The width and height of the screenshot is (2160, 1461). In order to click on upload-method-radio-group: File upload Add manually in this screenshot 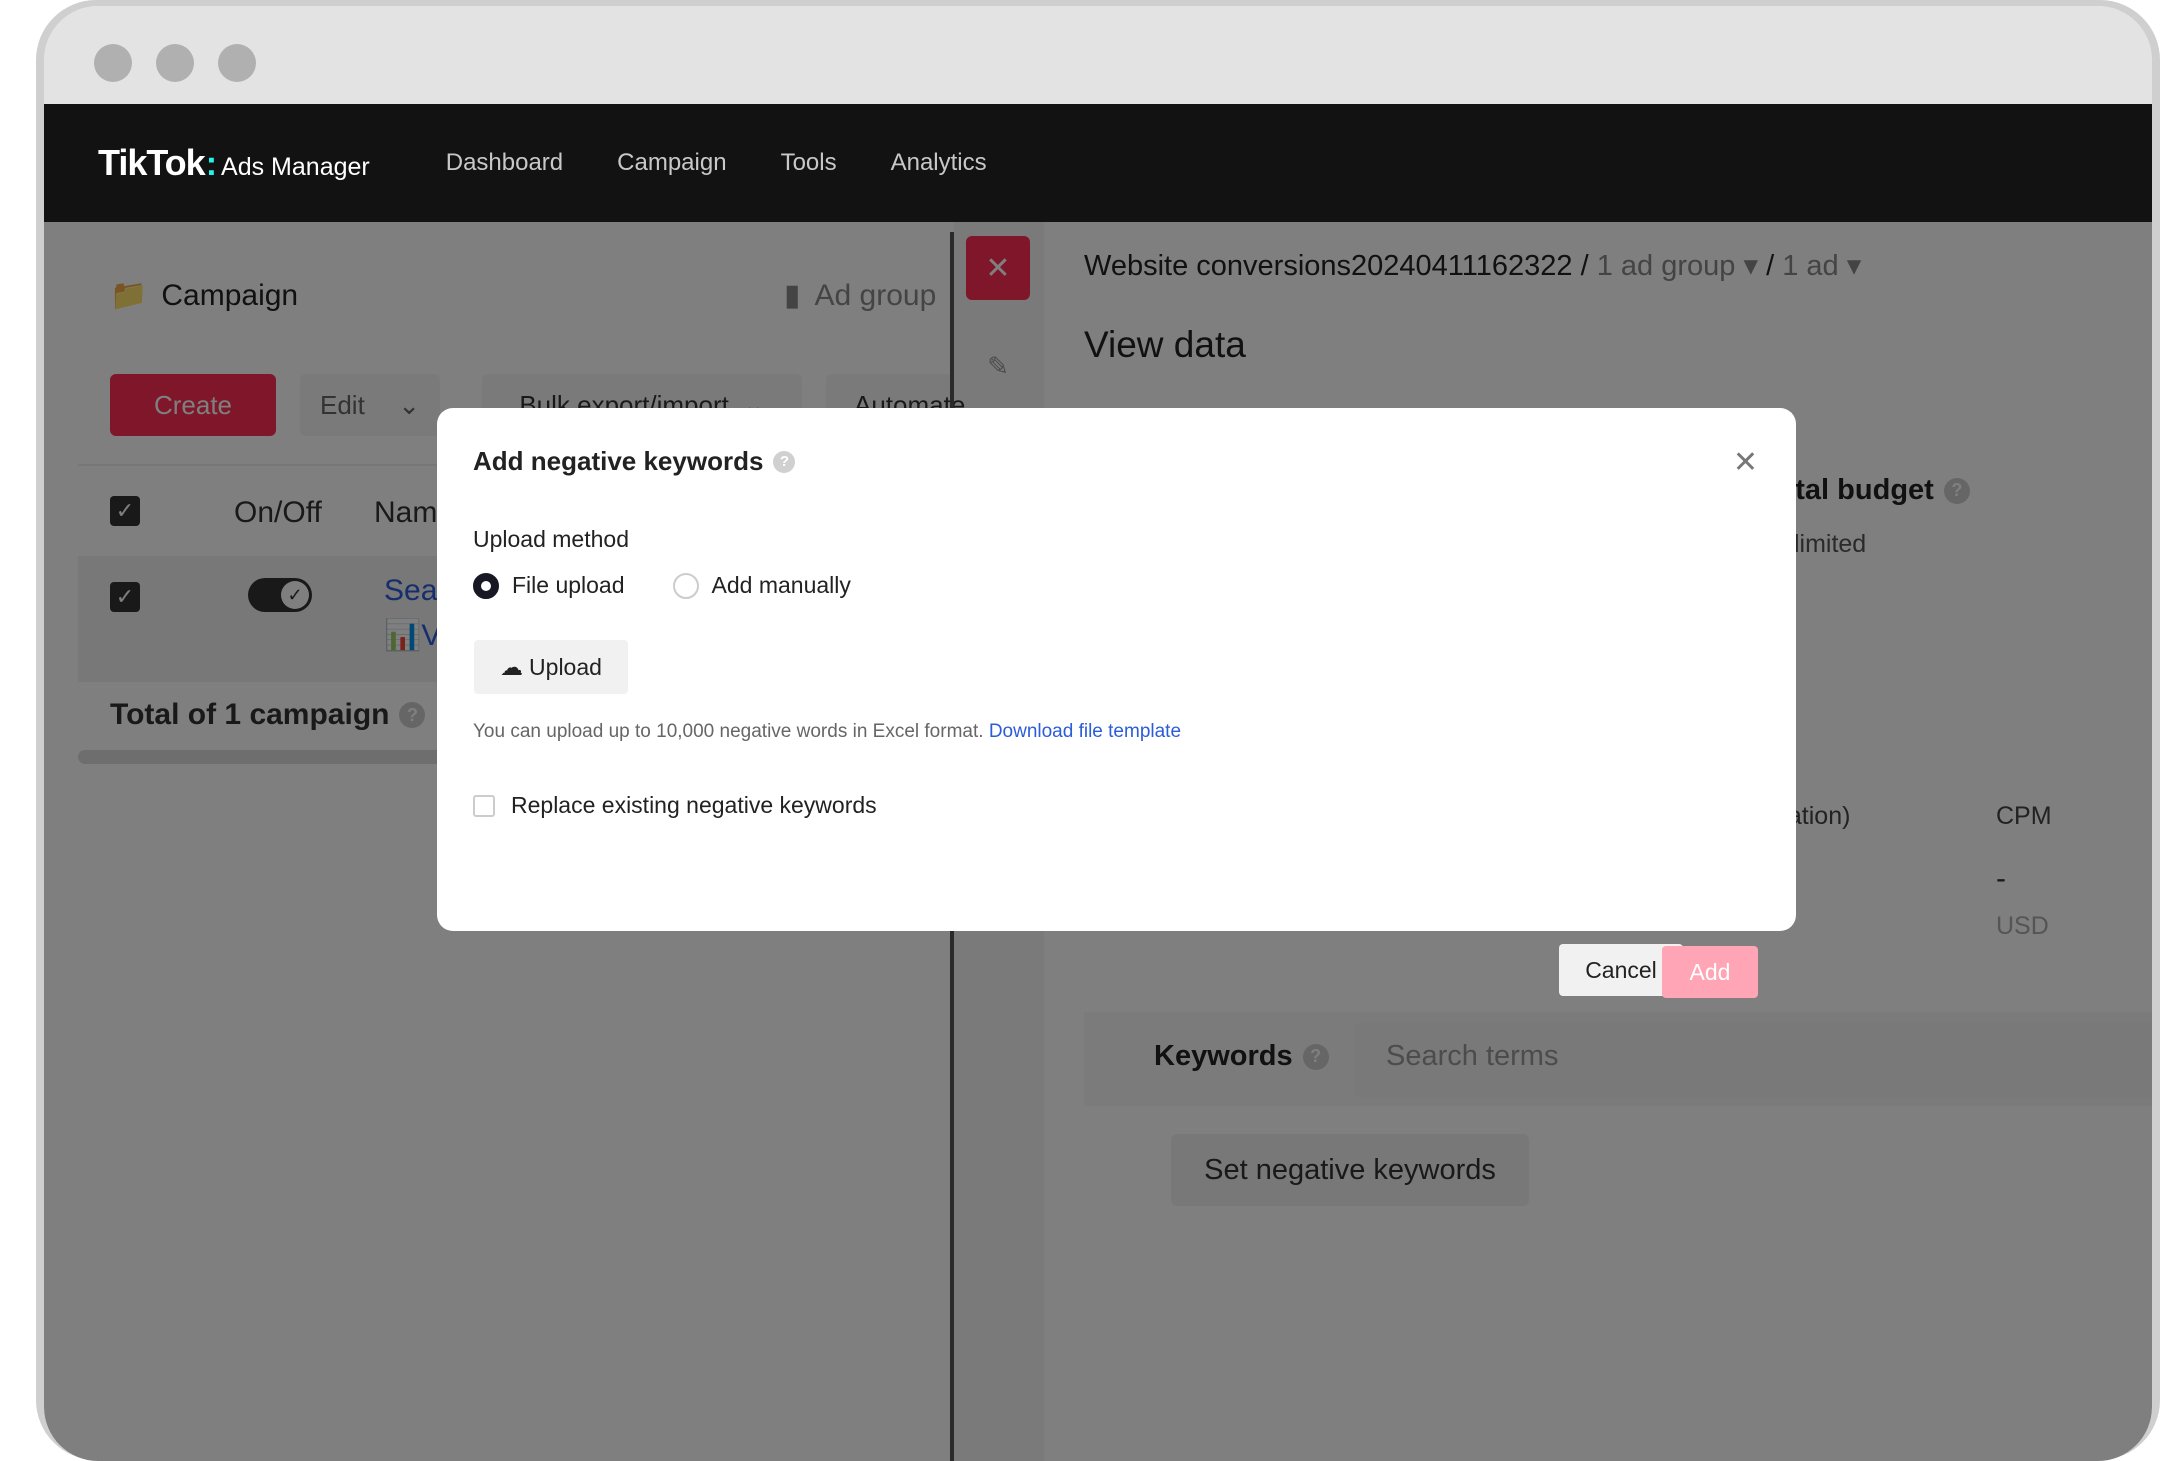, I will do `click(662, 585)`.